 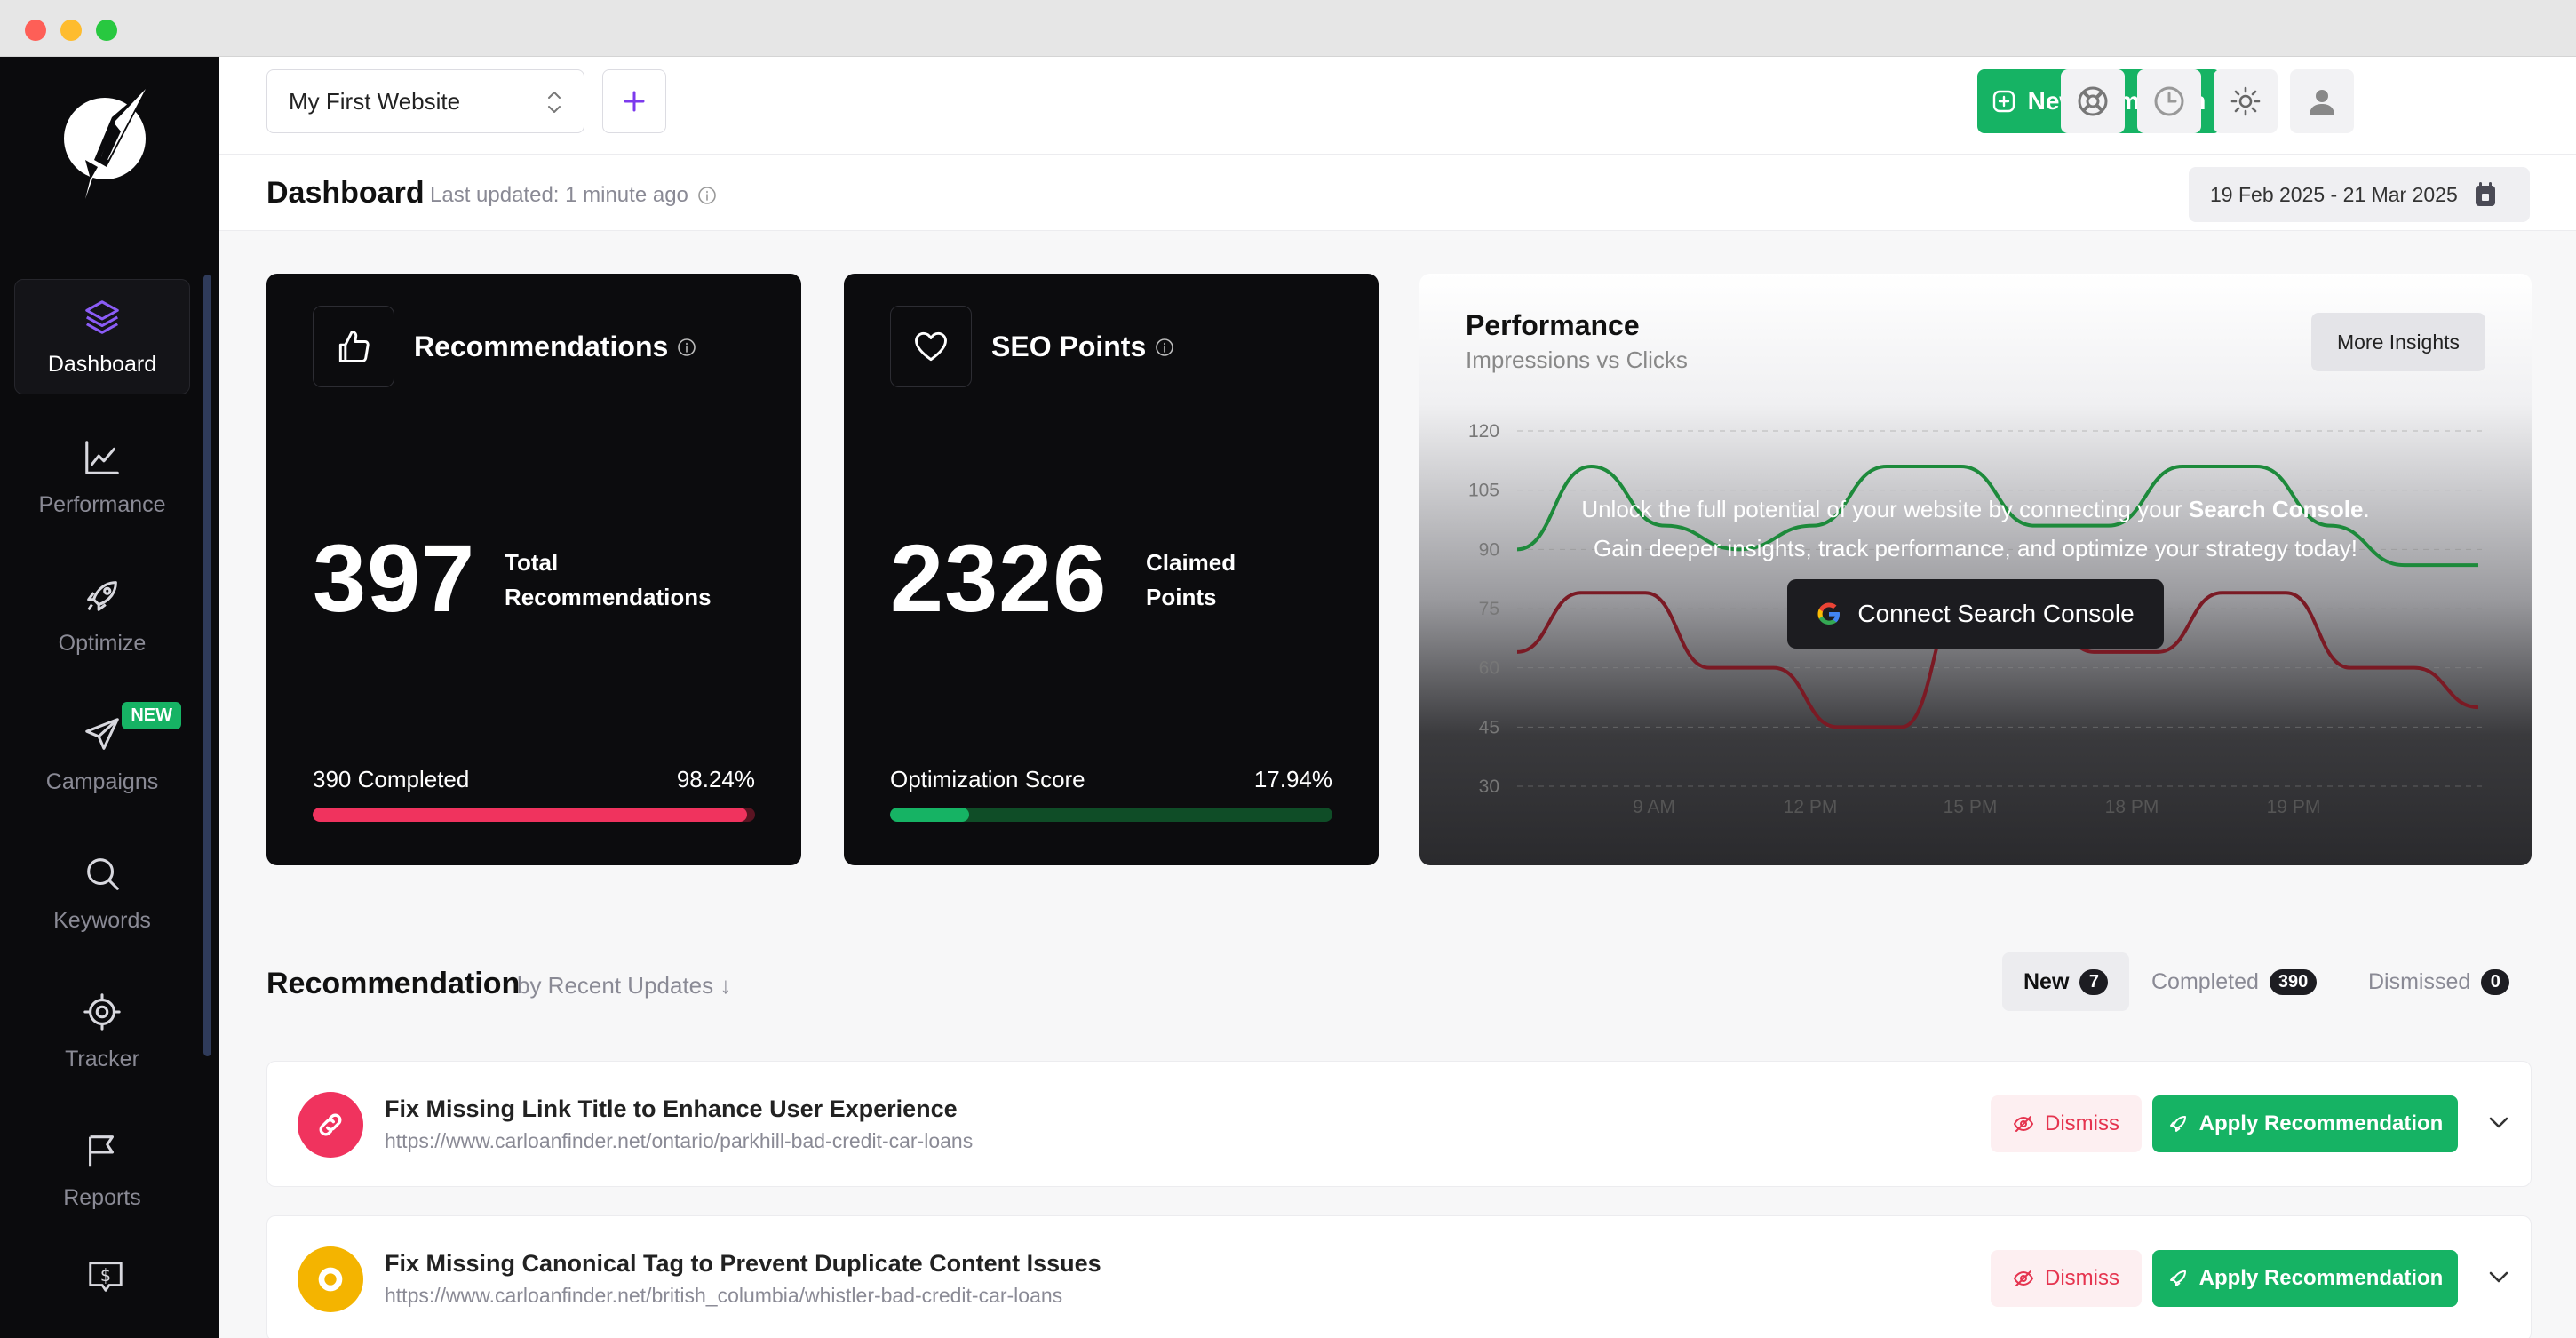 I want to click on clock-icon, so click(x=2169, y=101).